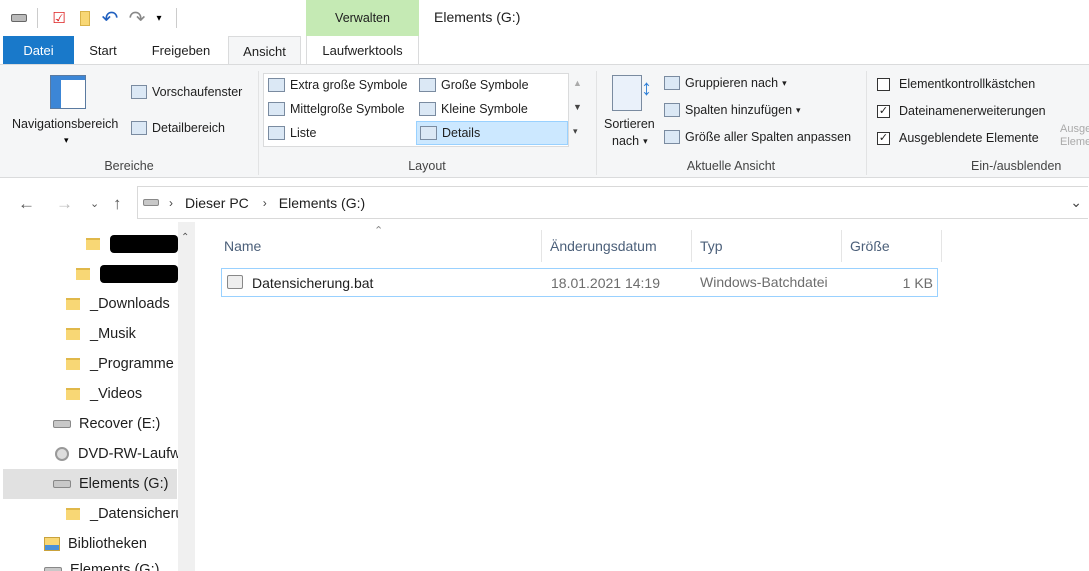 The width and height of the screenshot is (1089, 571). Describe the element at coordinates (117, 204) in the screenshot. I see `up-icon: ↑` at that location.